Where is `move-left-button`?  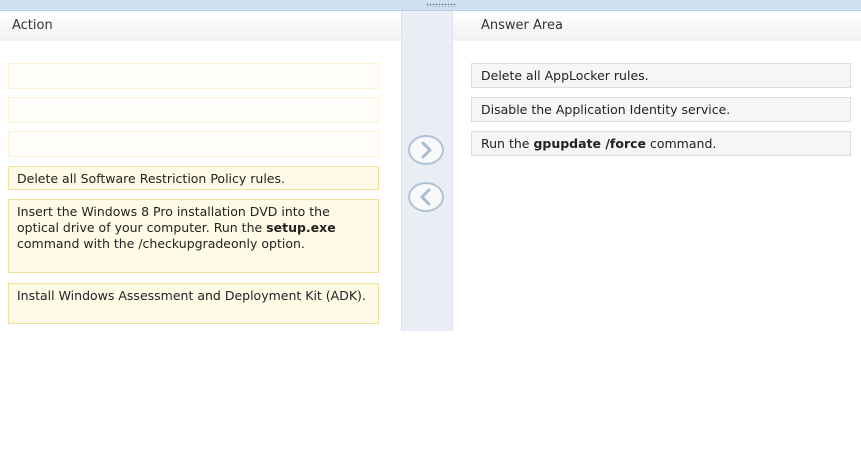 move-left-button is located at coordinates (426, 197).